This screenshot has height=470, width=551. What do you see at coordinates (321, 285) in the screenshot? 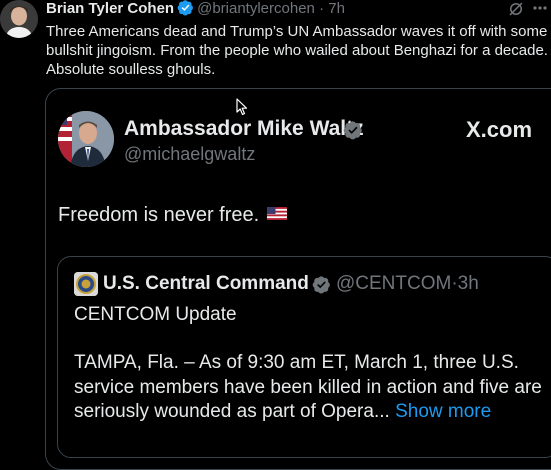
I see `quote-verified-icon` at bounding box center [321, 285].